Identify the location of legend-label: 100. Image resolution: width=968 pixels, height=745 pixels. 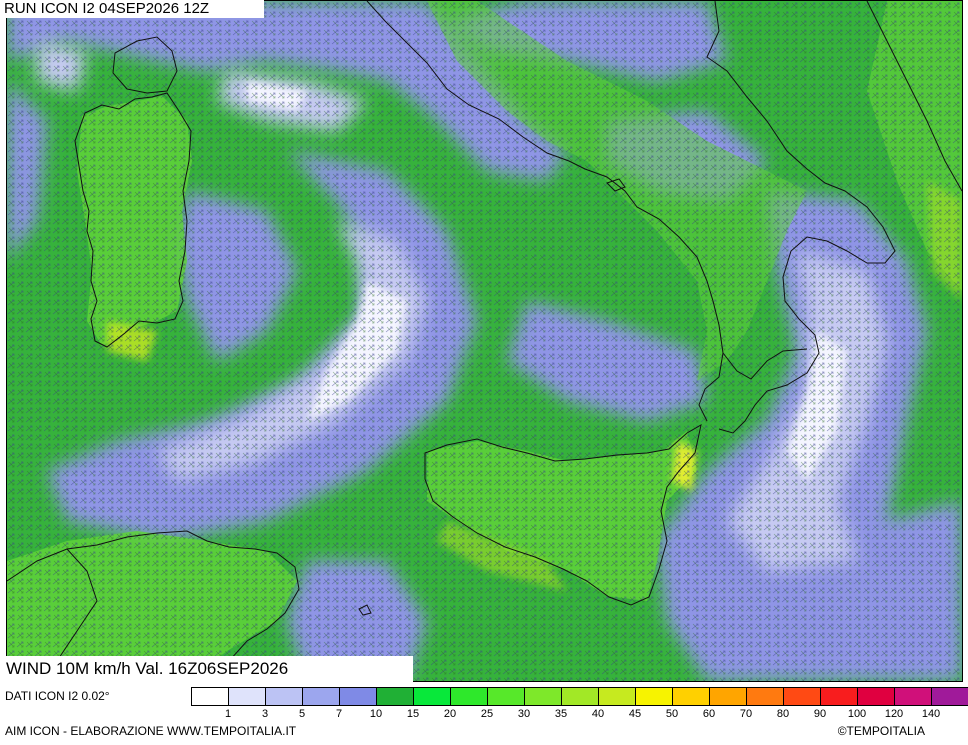
(857, 714).